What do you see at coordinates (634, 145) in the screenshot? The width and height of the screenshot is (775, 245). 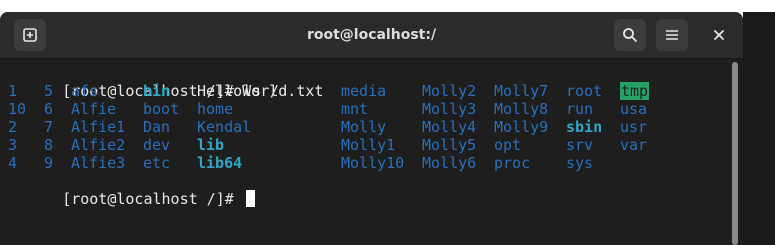 I see `directory-entry: var` at bounding box center [634, 145].